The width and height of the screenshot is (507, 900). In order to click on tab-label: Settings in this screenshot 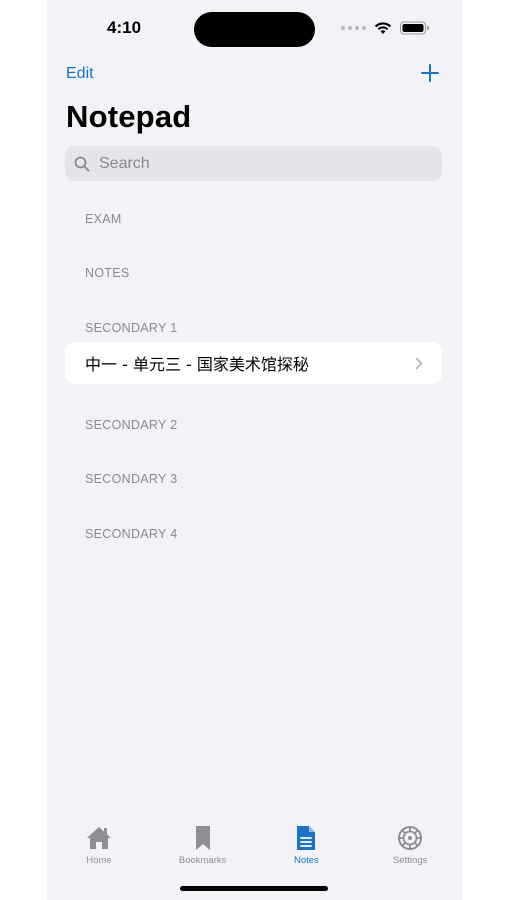, I will do `click(410, 860)`.